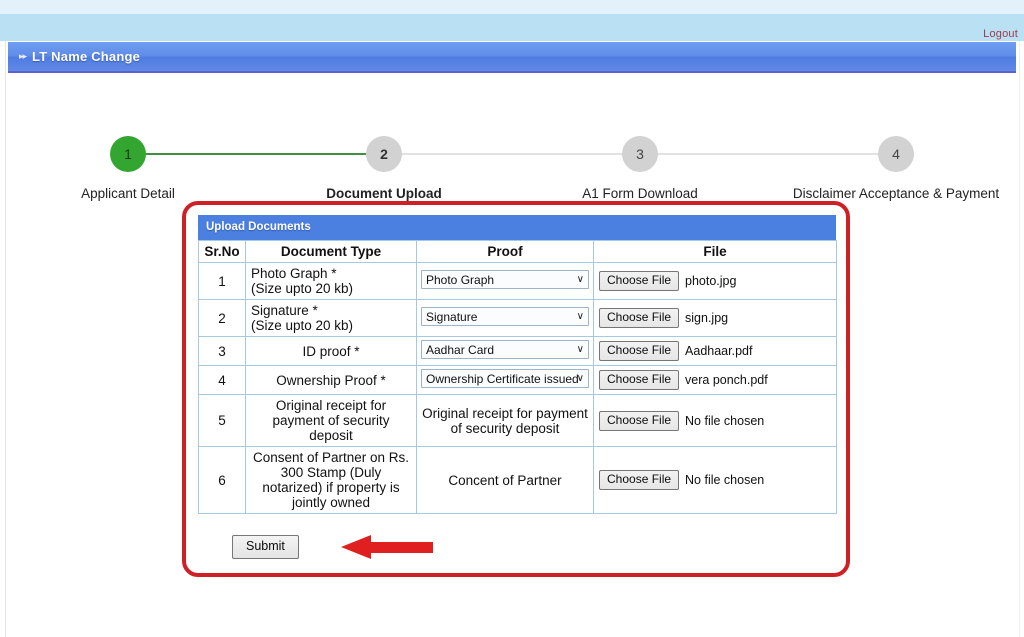  Describe the element at coordinates (639, 281) in the screenshot. I see `choose-file-button-row-1: Choose File` at that location.